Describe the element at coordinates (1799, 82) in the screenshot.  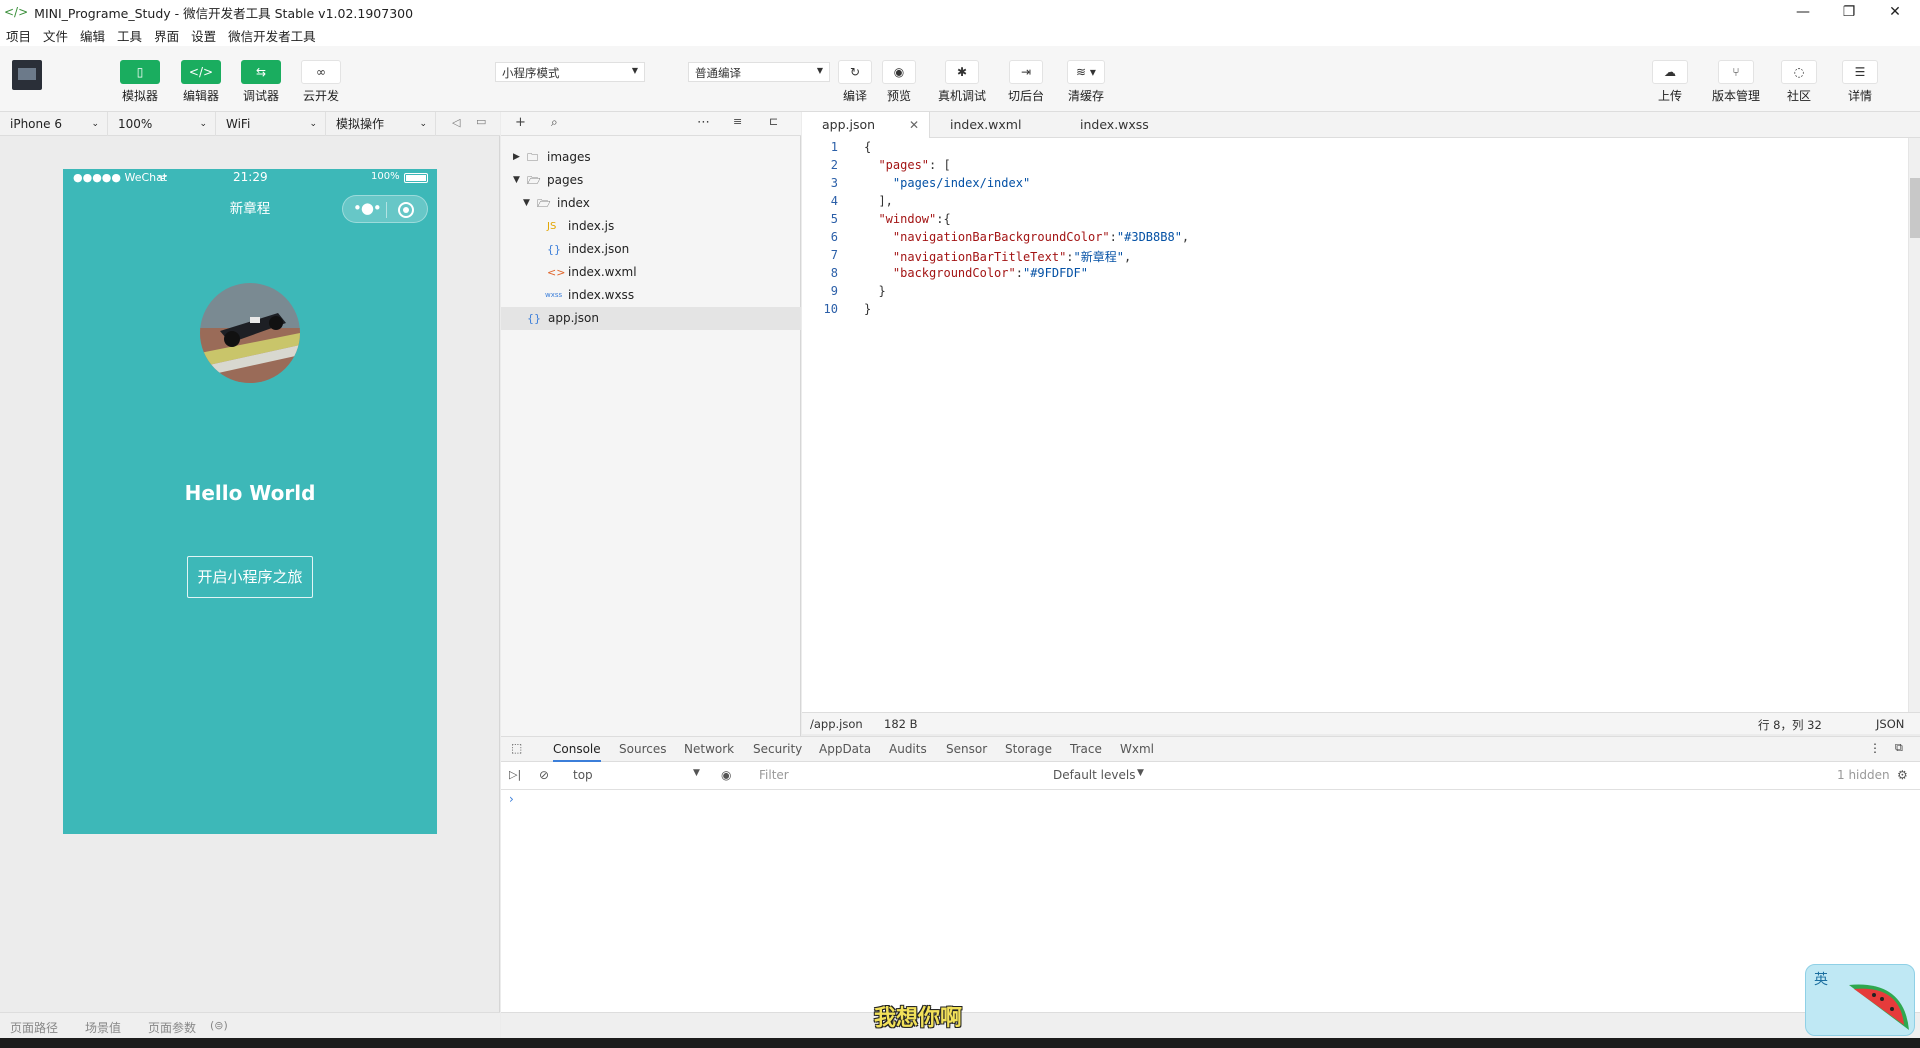
I see `community-button: ◌ 社区` at that location.